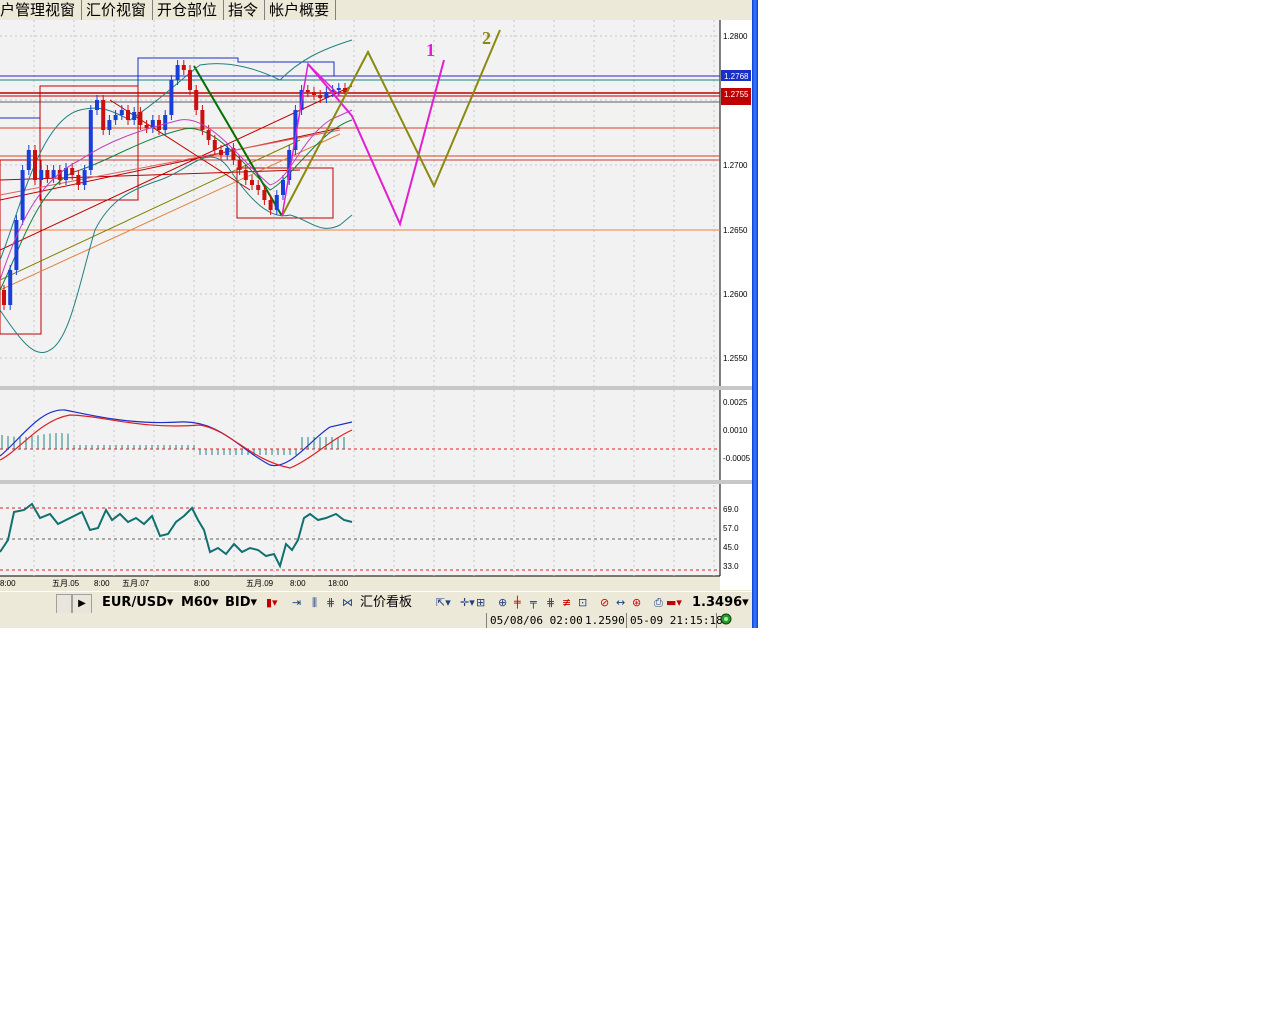 Image resolution: width=1280 pixels, height=1024 pixels. I want to click on trendline-icon: ╪, so click(517, 603).